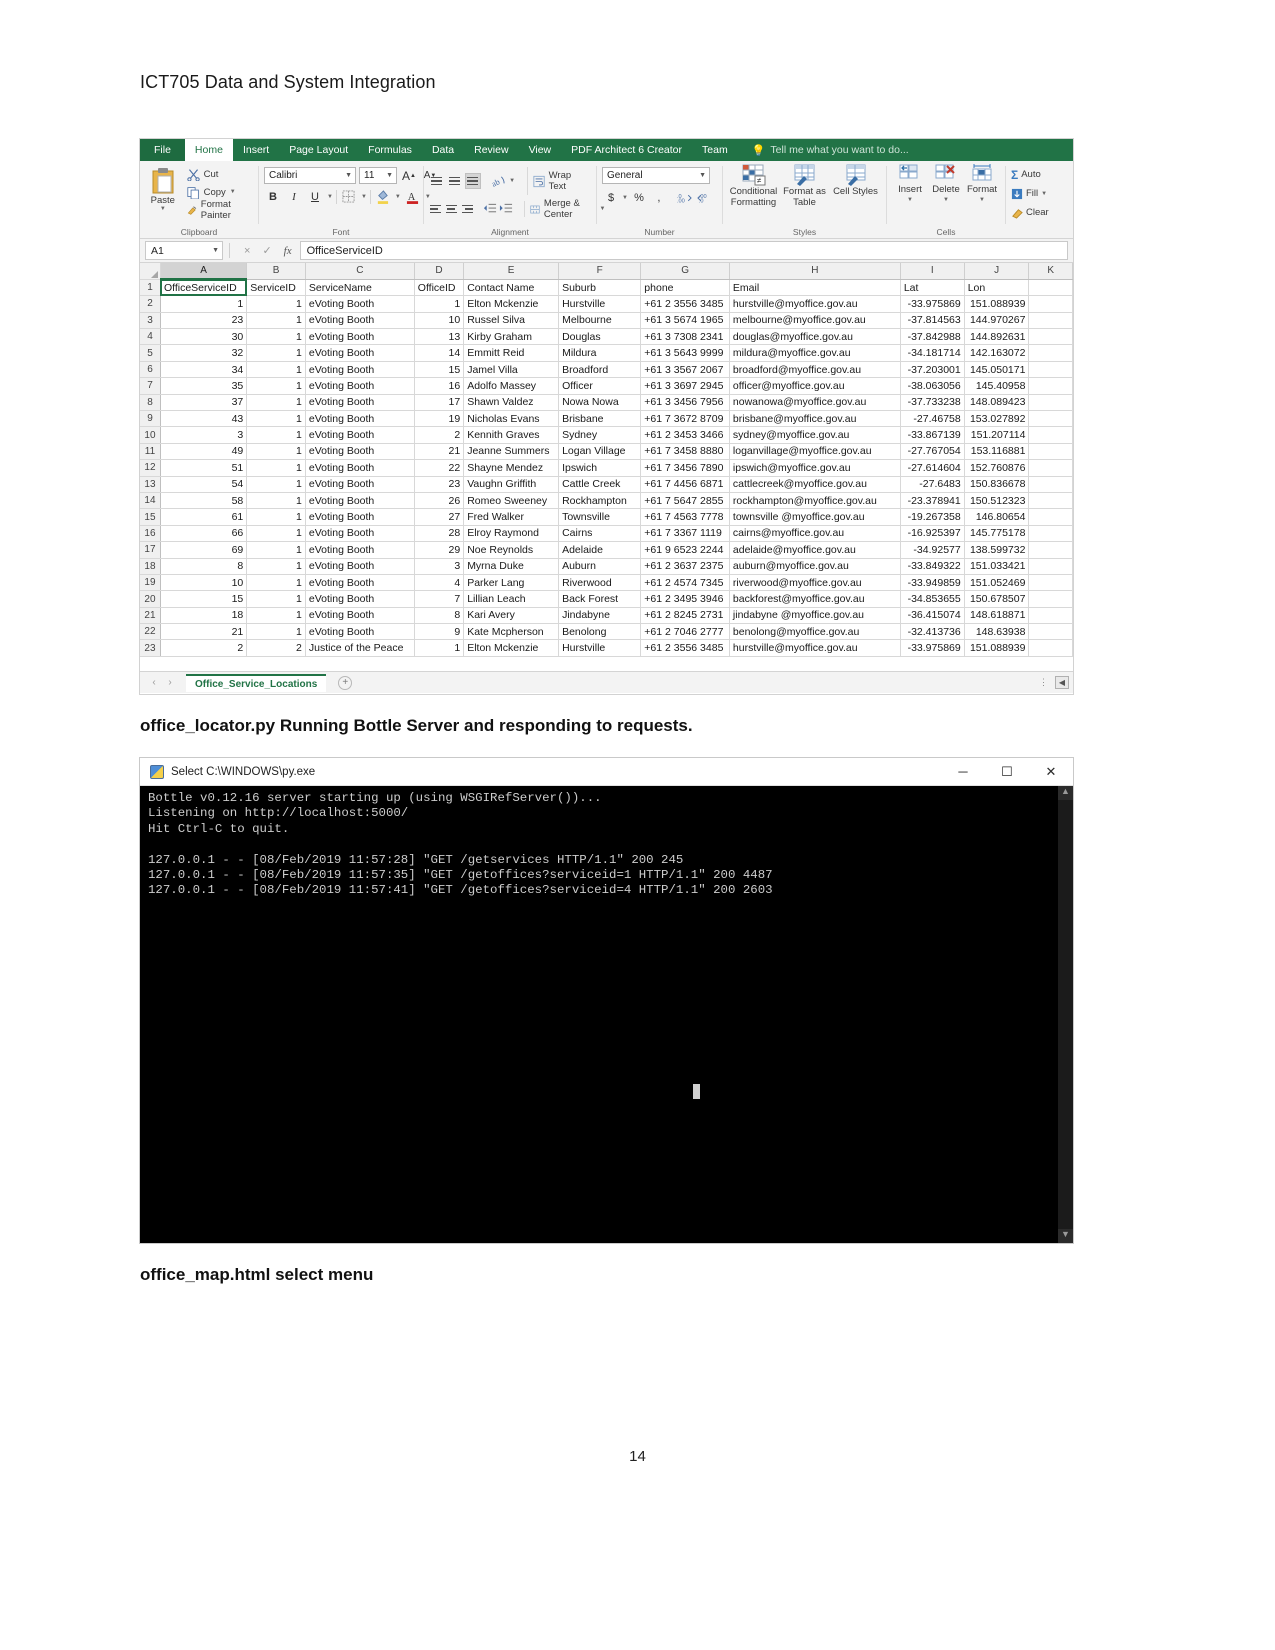  What do you see at coordinates (685, 197) in the screenshot?
I see `increase-decimal-button: .0 .00` at bounding box center [685, 197].